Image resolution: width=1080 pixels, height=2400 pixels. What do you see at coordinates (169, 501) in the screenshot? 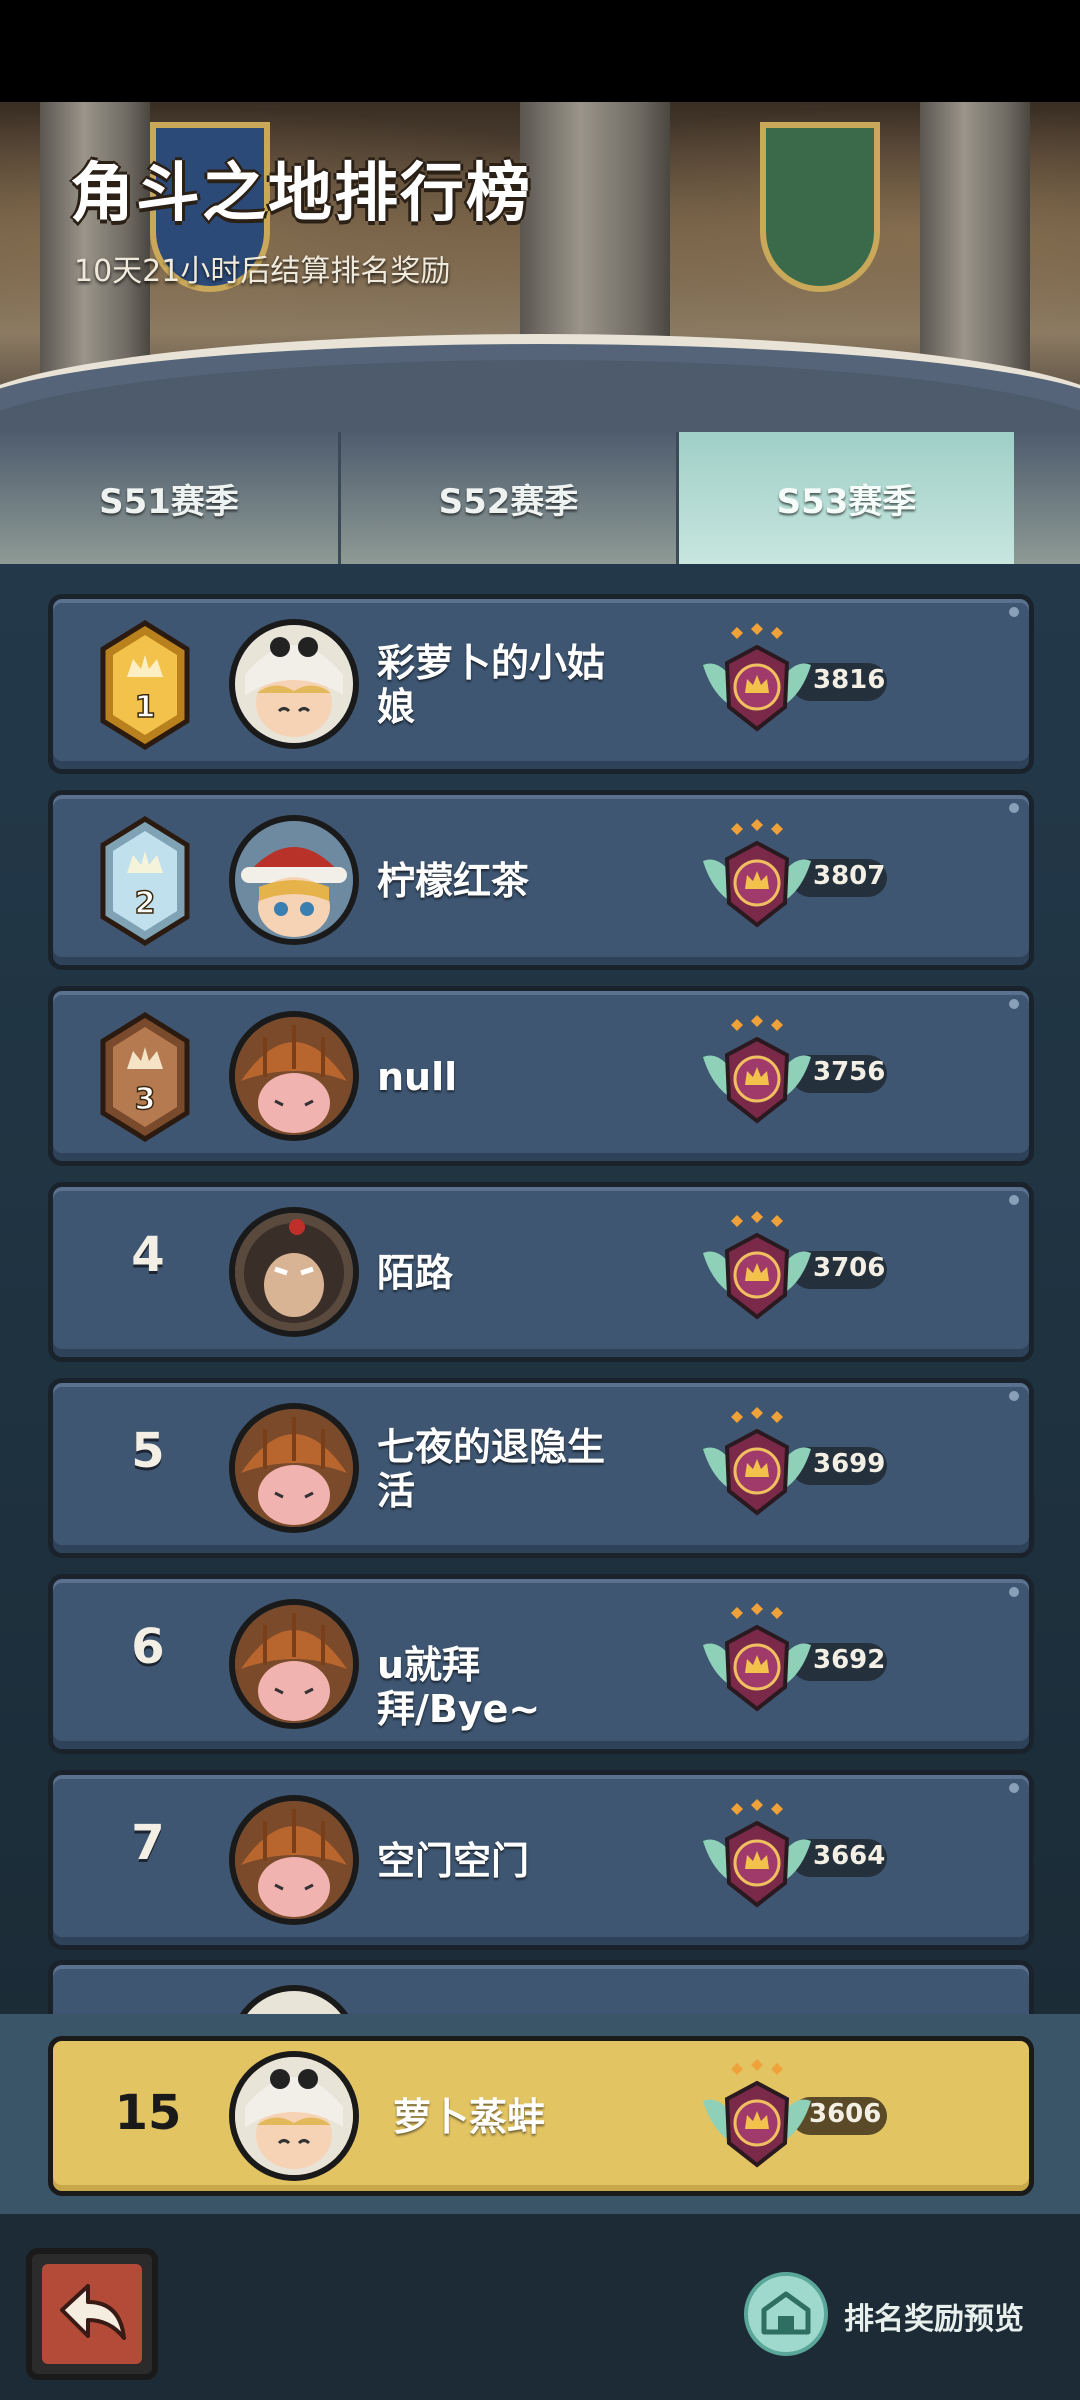
I see `tab-label: S51赛季` at bounding box center [169, 501].